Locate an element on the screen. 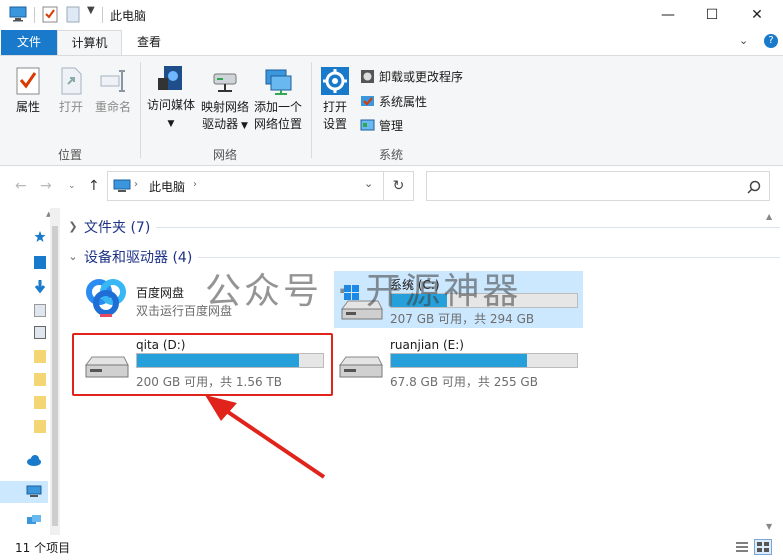 The height and width of the screenshot is (560, 783). drive-tile-e: ruanjian (E:) 67.8 GB 可用，共 255 GB is located at coordinates (458, 363).